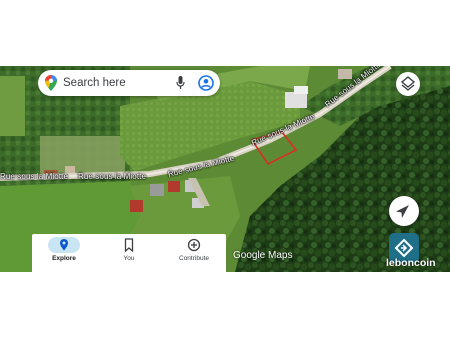  I want to click on layers-icon, so click(408, 83).